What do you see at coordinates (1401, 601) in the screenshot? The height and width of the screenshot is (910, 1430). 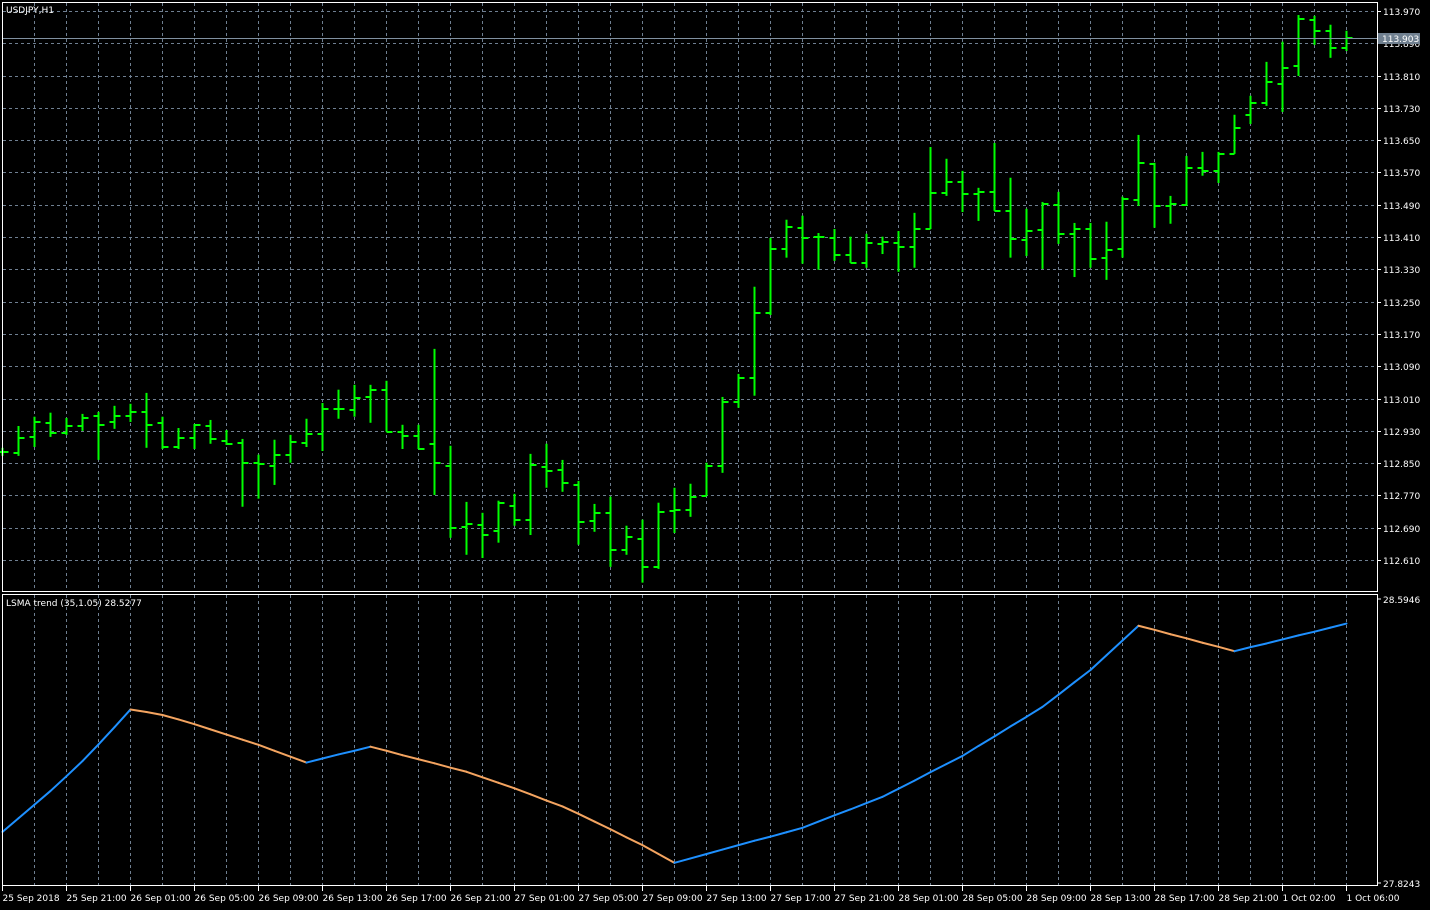 I see `indicator-axis-max: 28.5946` at bounding box center [1401, 601].